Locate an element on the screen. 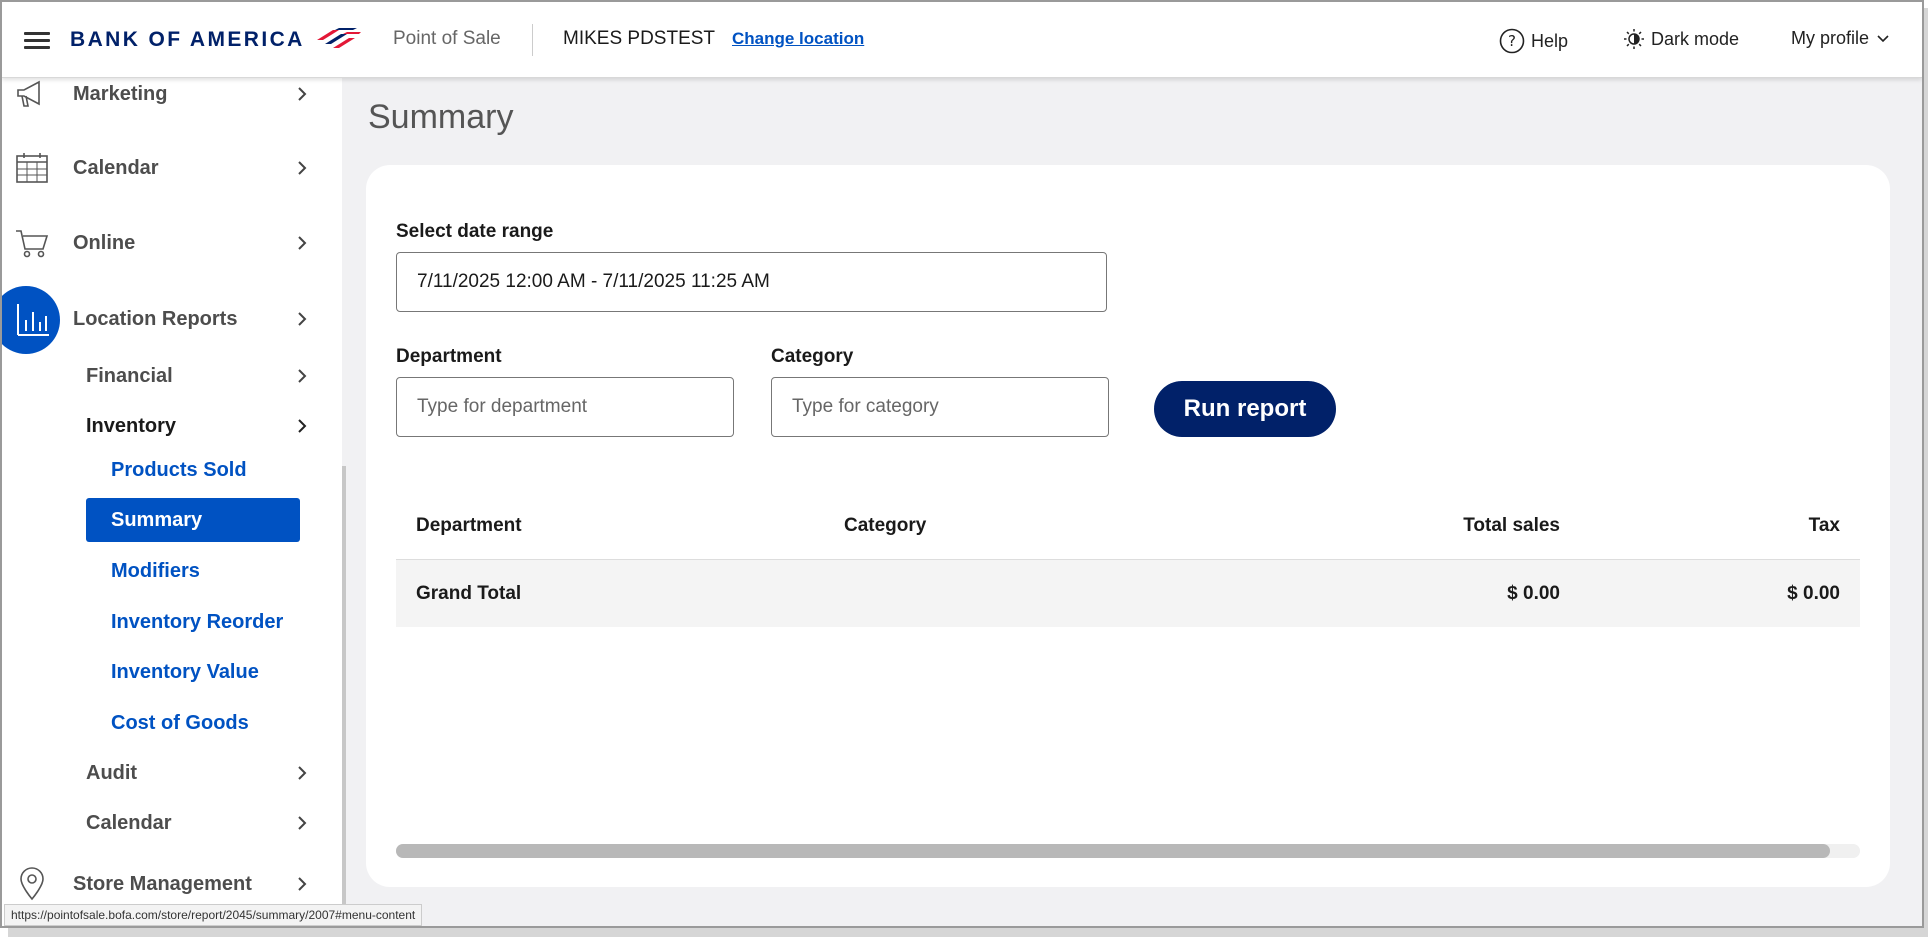 This screenshot has height=937, width=1928. sidebar-item-store-management: Store Management is located at coordinates (162, 884).